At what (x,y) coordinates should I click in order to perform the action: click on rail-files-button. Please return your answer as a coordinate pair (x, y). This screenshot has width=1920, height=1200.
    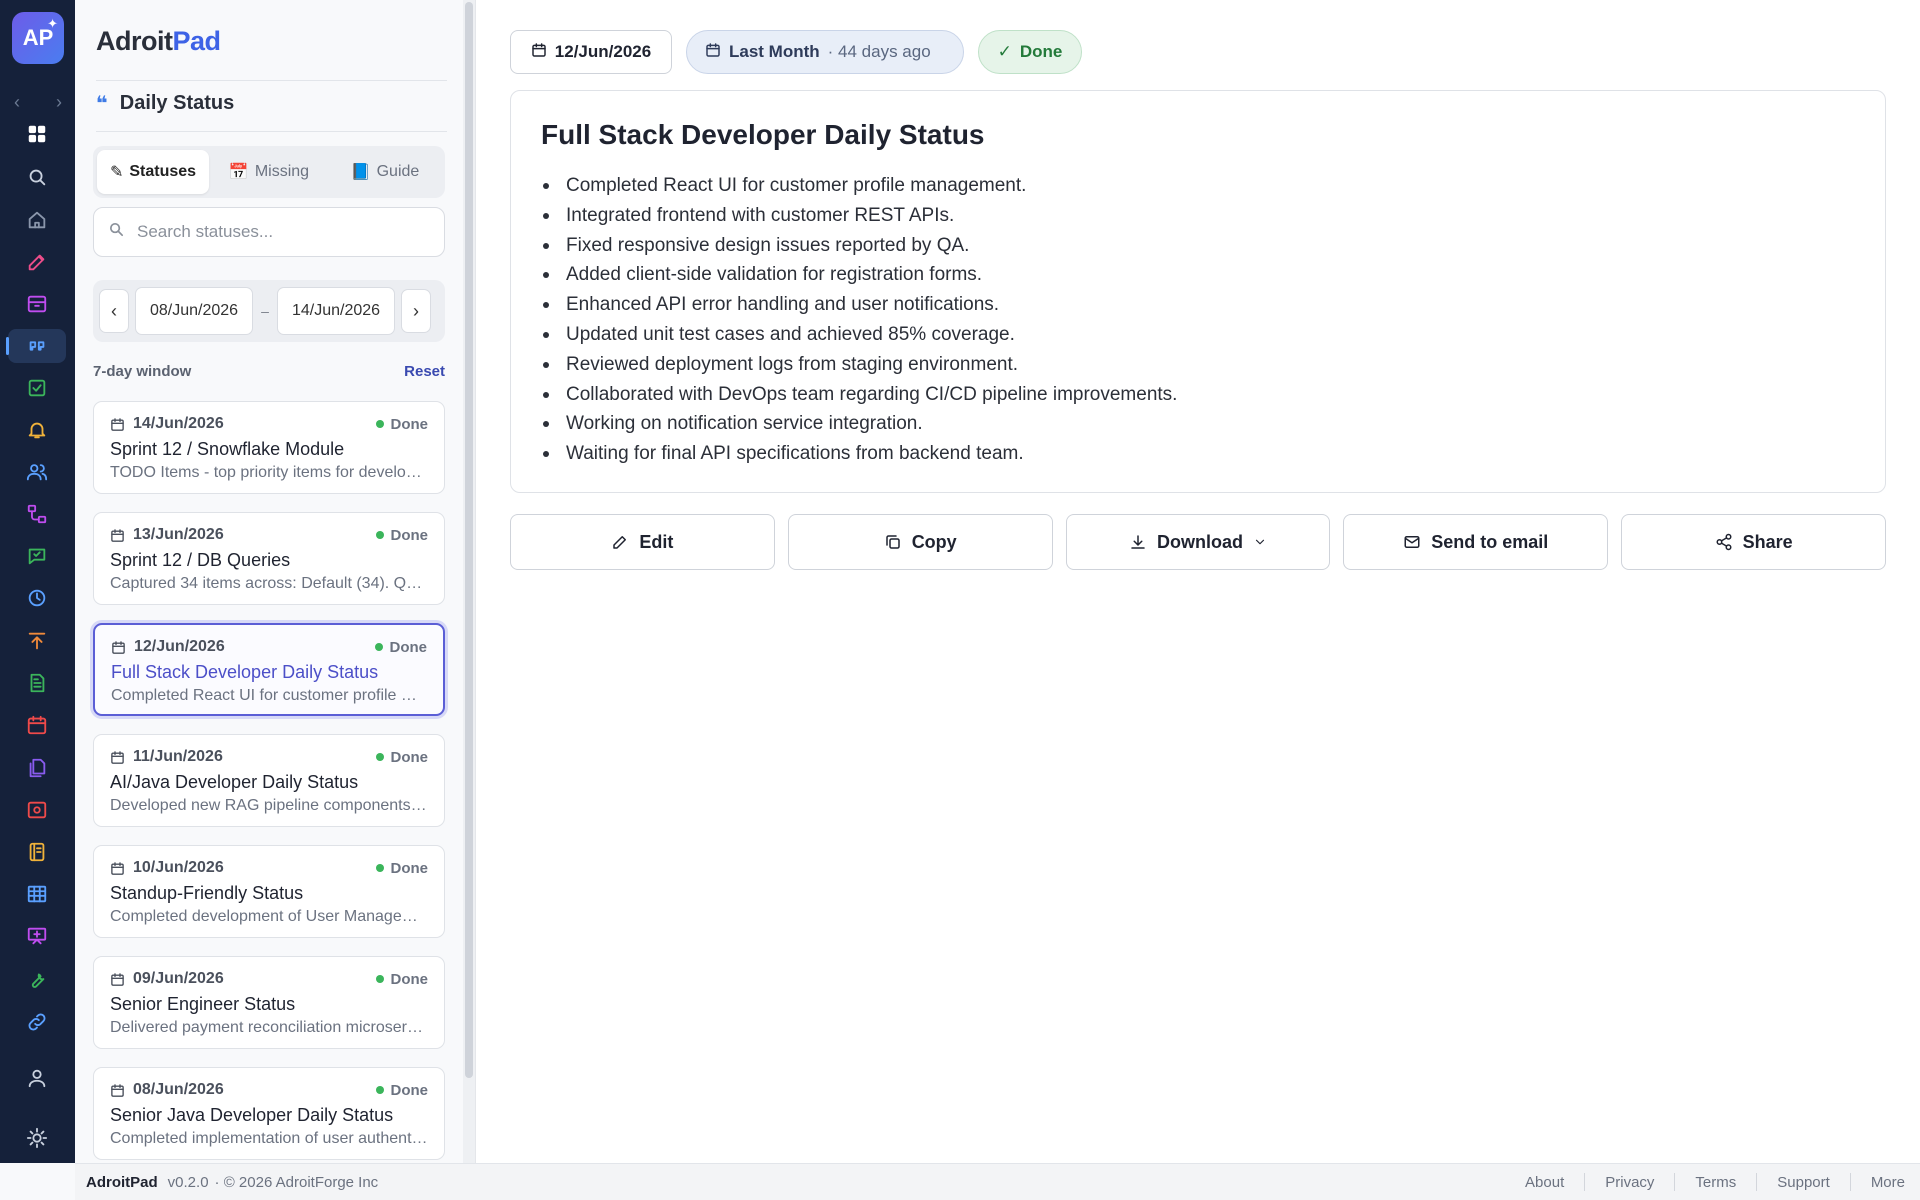
    Looking at the image, I should click on (37, 768).